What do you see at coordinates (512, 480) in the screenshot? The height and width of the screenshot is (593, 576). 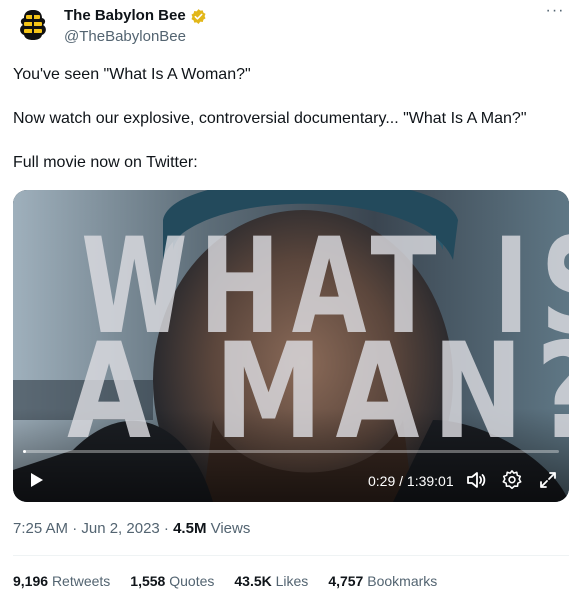 I see `settings-gear-icon` at bounding box center [512, 480].